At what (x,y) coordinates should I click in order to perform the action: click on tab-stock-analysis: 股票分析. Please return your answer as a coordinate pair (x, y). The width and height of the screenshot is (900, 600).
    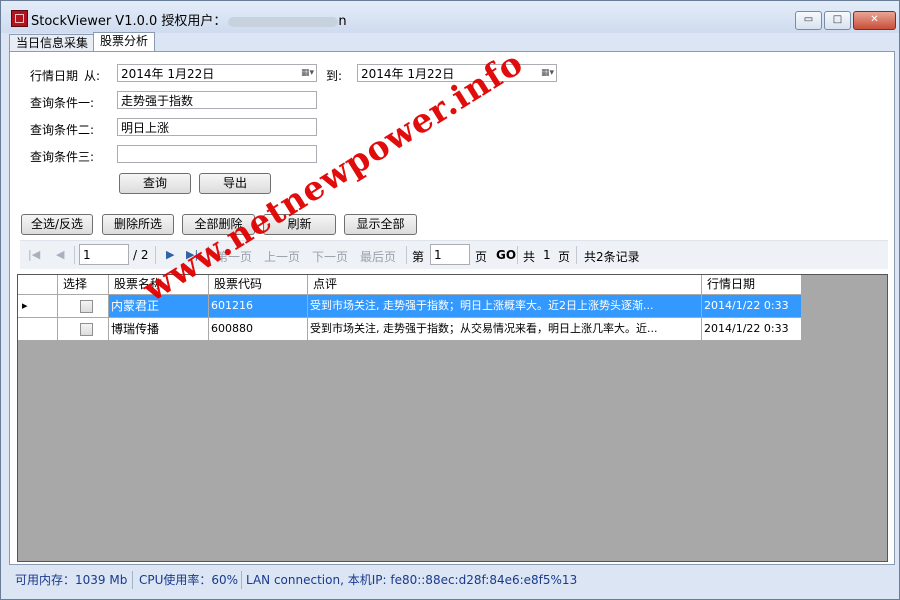
    Looking at the image, I should click on (124, 42).